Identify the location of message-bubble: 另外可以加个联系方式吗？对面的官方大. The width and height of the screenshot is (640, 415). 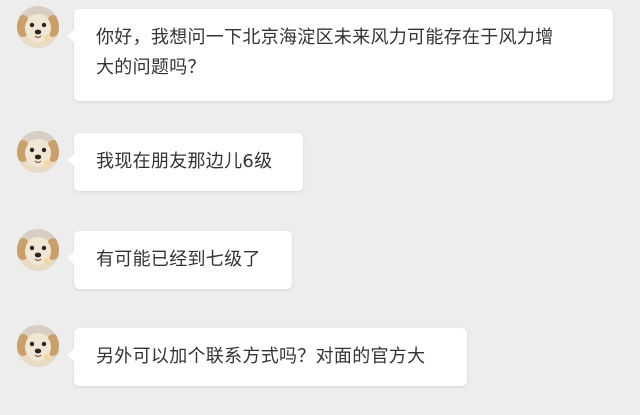
(267, 357).